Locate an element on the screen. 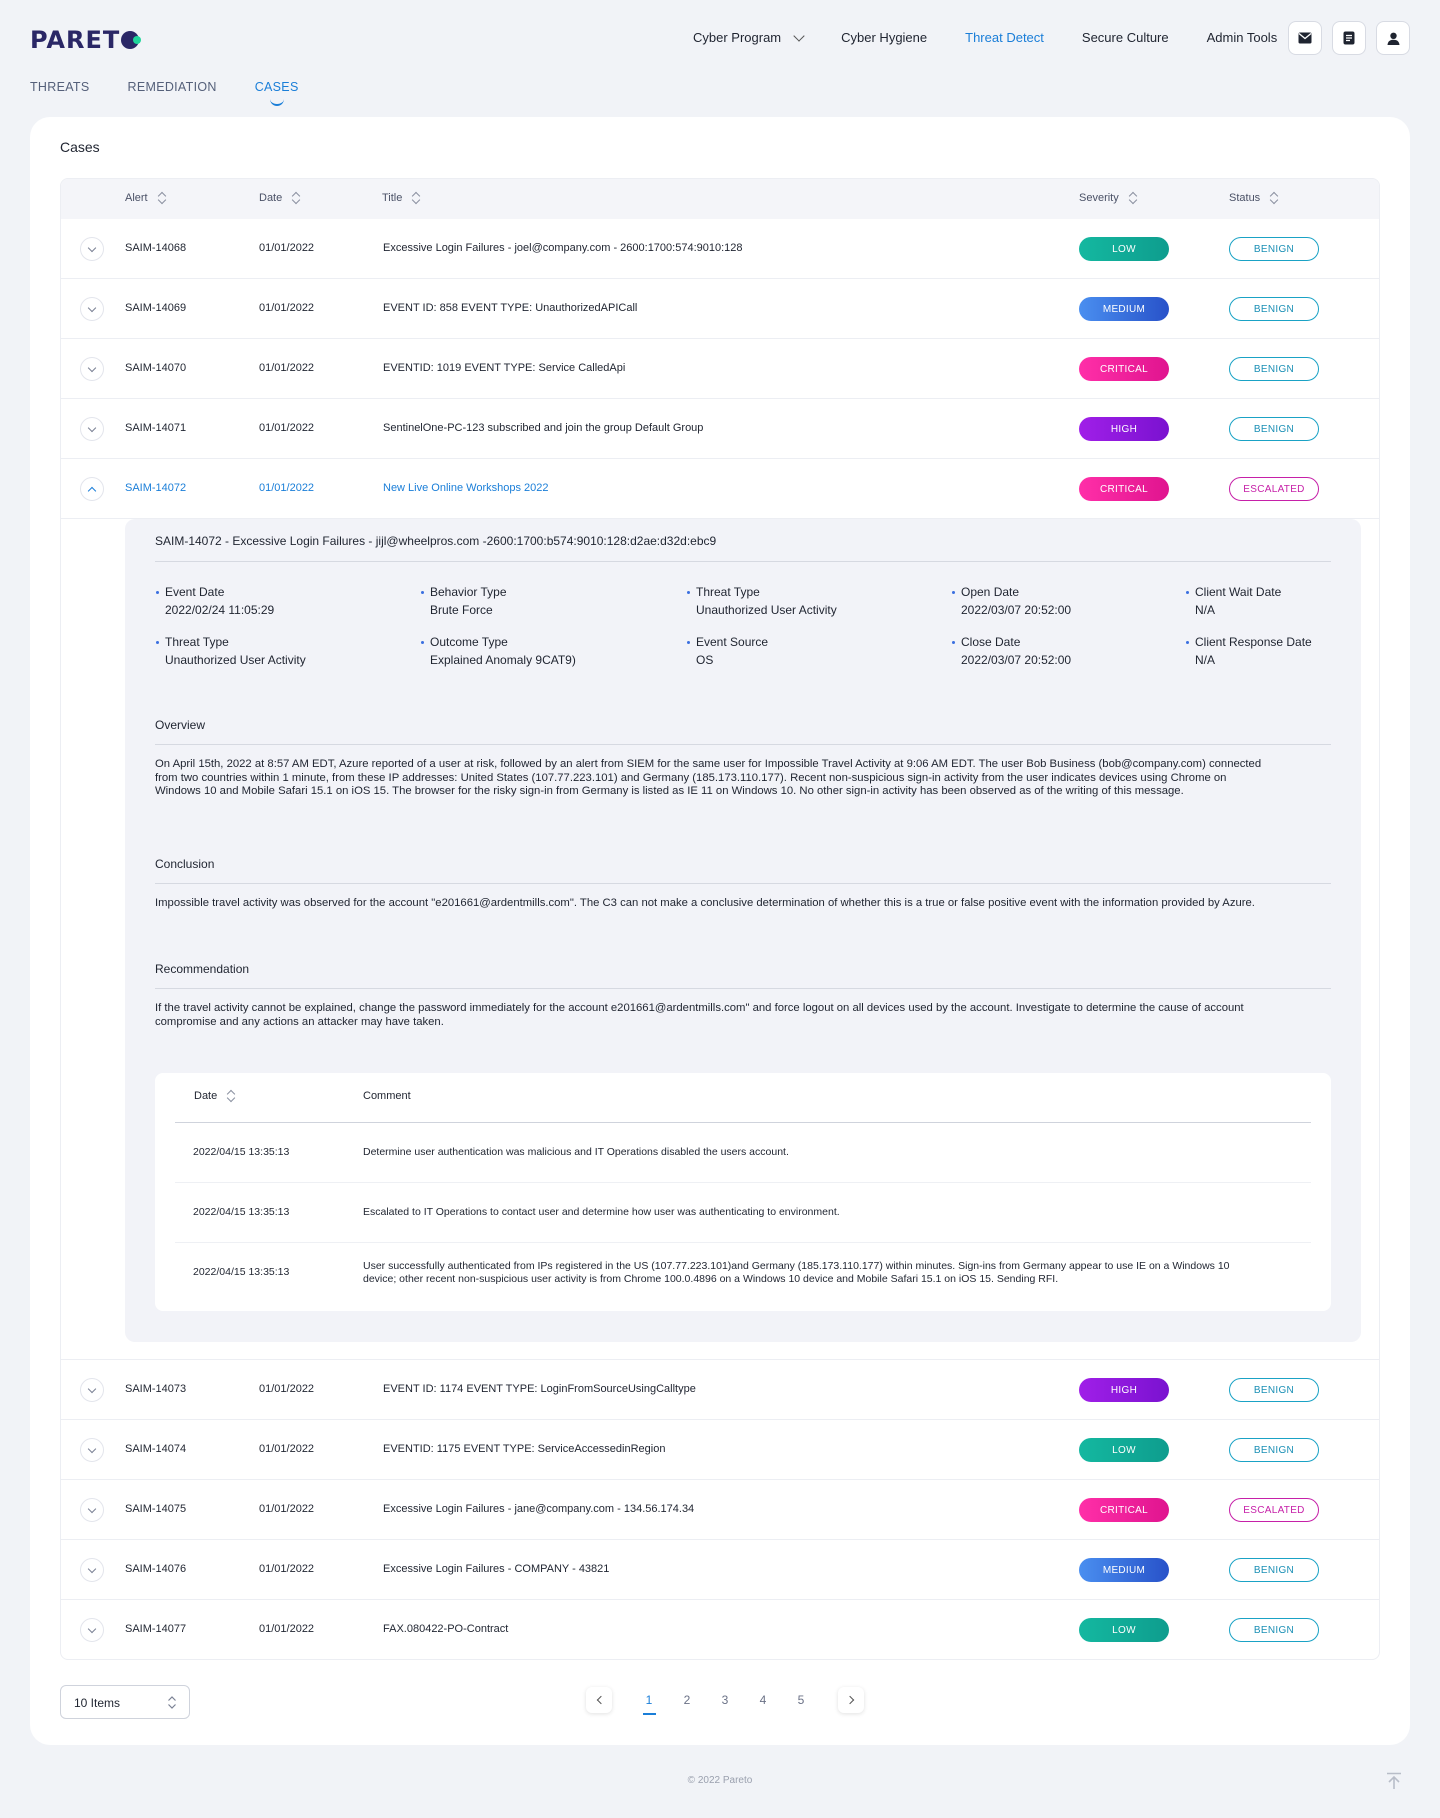  tab-threats: THREATS is located at coordinates (60, 87).